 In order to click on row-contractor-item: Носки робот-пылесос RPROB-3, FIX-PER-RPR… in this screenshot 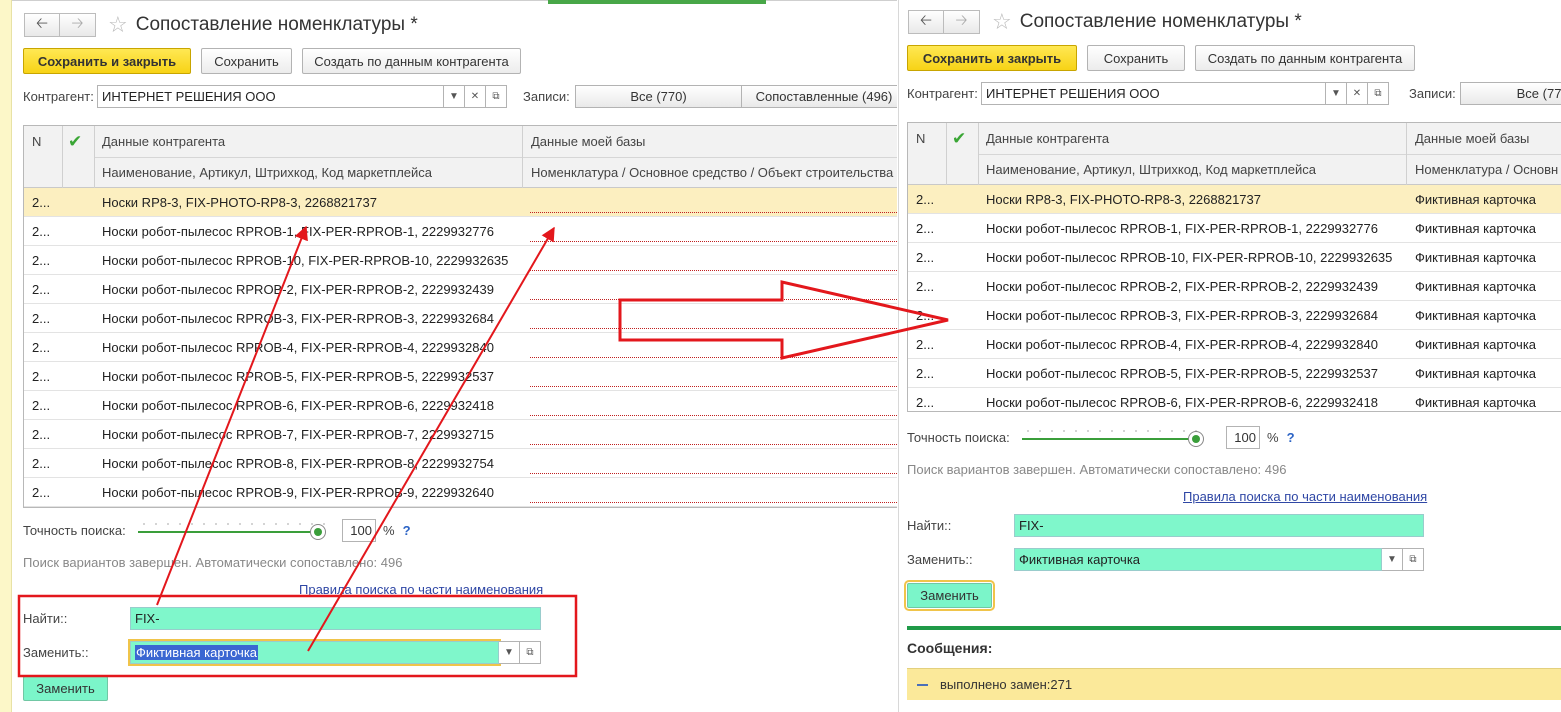, I will do `click(1182, 315)`.